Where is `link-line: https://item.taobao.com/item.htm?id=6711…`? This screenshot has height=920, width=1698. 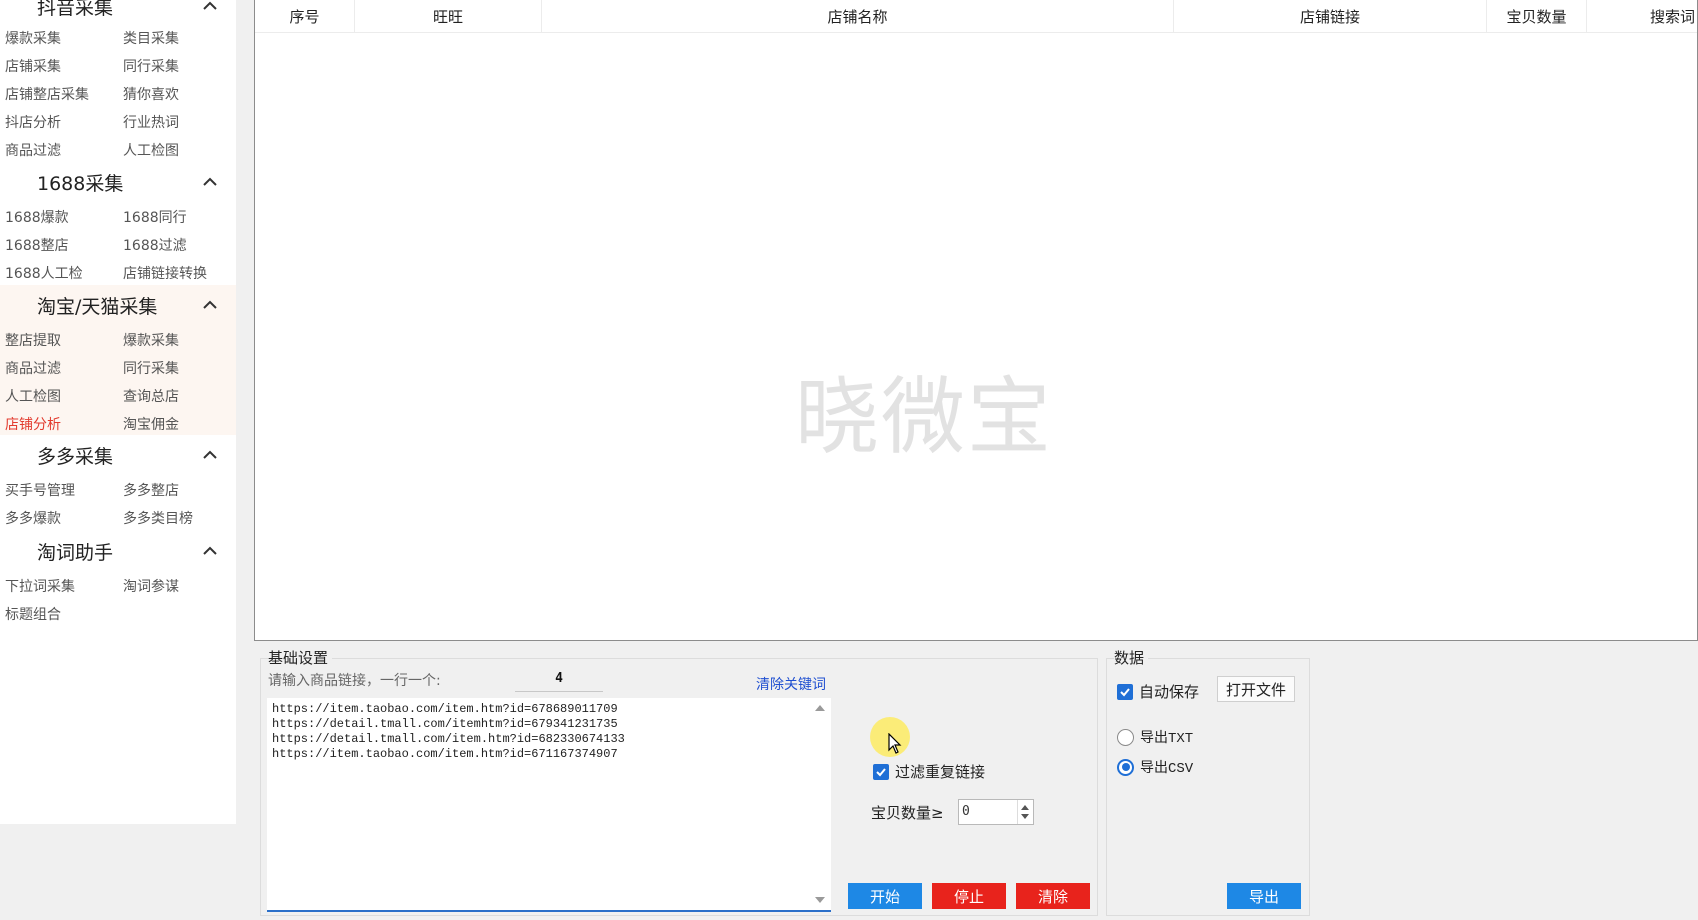 link-line: https://item.taobao.com/item.htm?id=6711… is located at coordinates (445, 754).